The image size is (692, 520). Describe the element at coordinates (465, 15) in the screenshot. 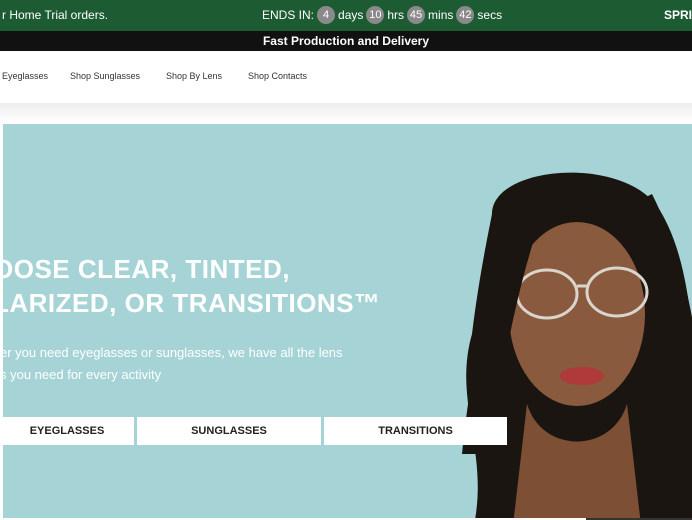

I see `secs-value: 42` at that location.